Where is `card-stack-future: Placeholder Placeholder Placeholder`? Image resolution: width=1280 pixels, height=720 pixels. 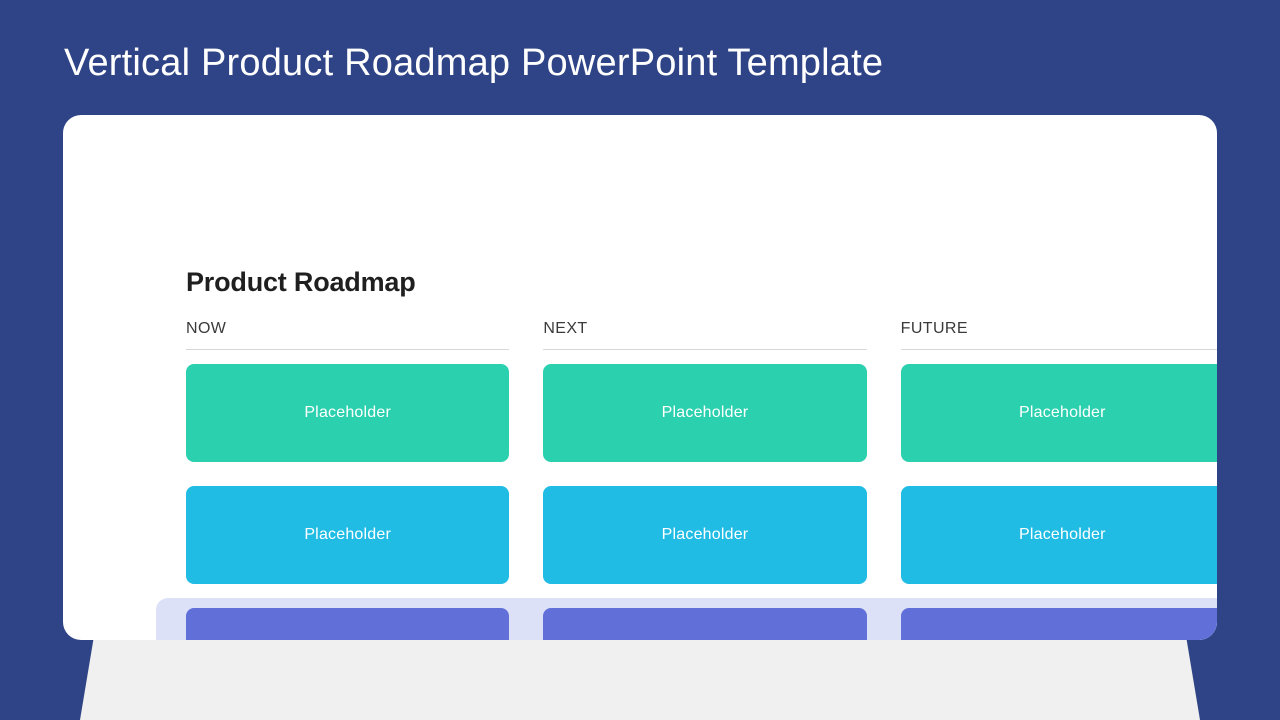 card-stack-future: Placeholder Placeholder Placeholder is located at coordinates (1058, 502).